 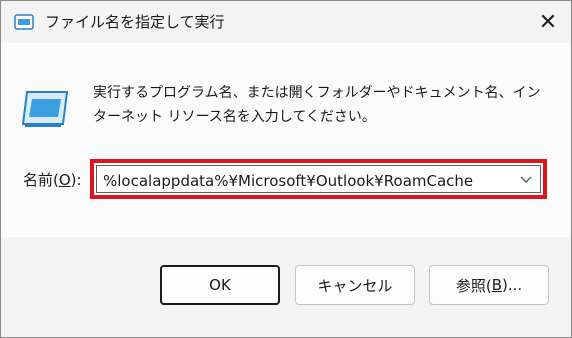 I want to click on combobox-frame, so click(x=318, y=179).